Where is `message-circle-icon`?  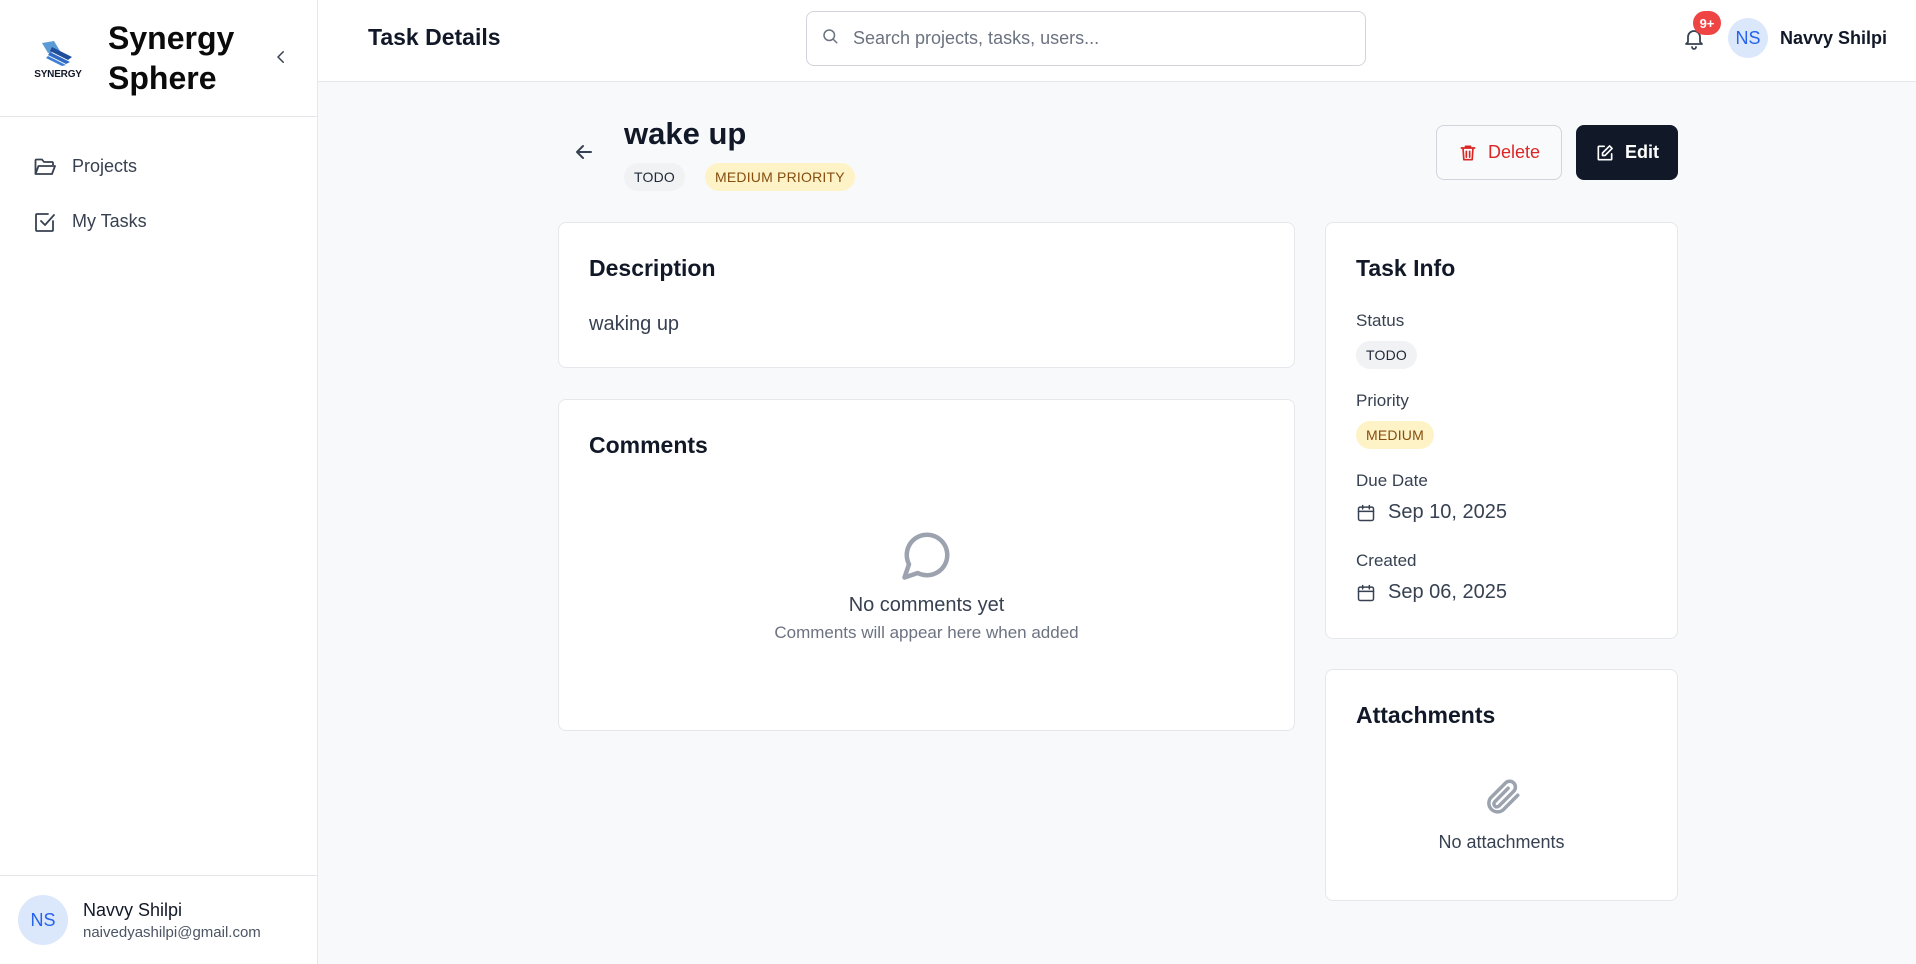
message-circle-icon is located at coordinates (926, 555).